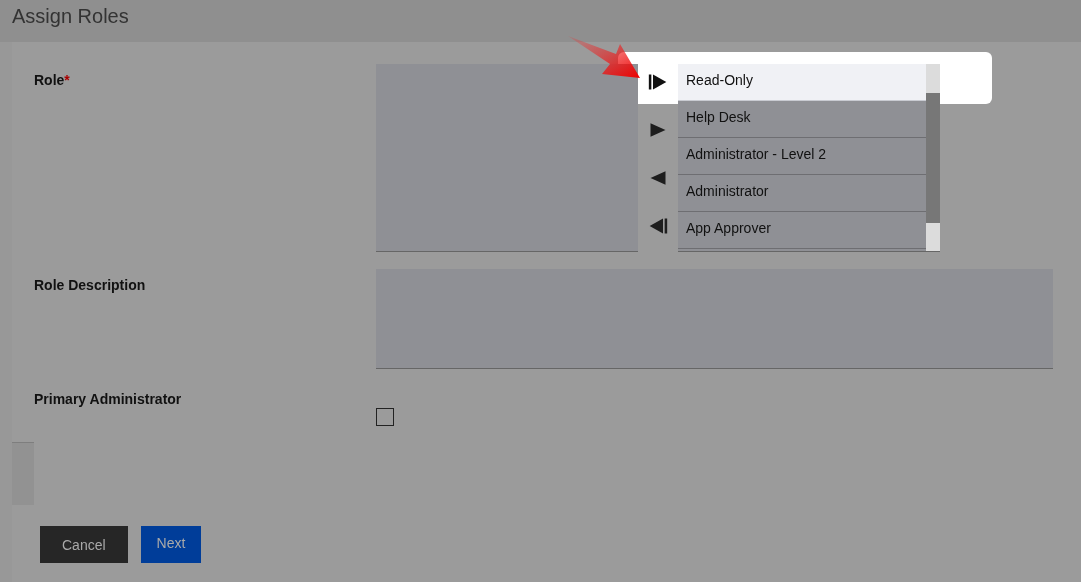 This screenshot has height=582, width=1081. I want to click on scrollbar, so click(933, 157).